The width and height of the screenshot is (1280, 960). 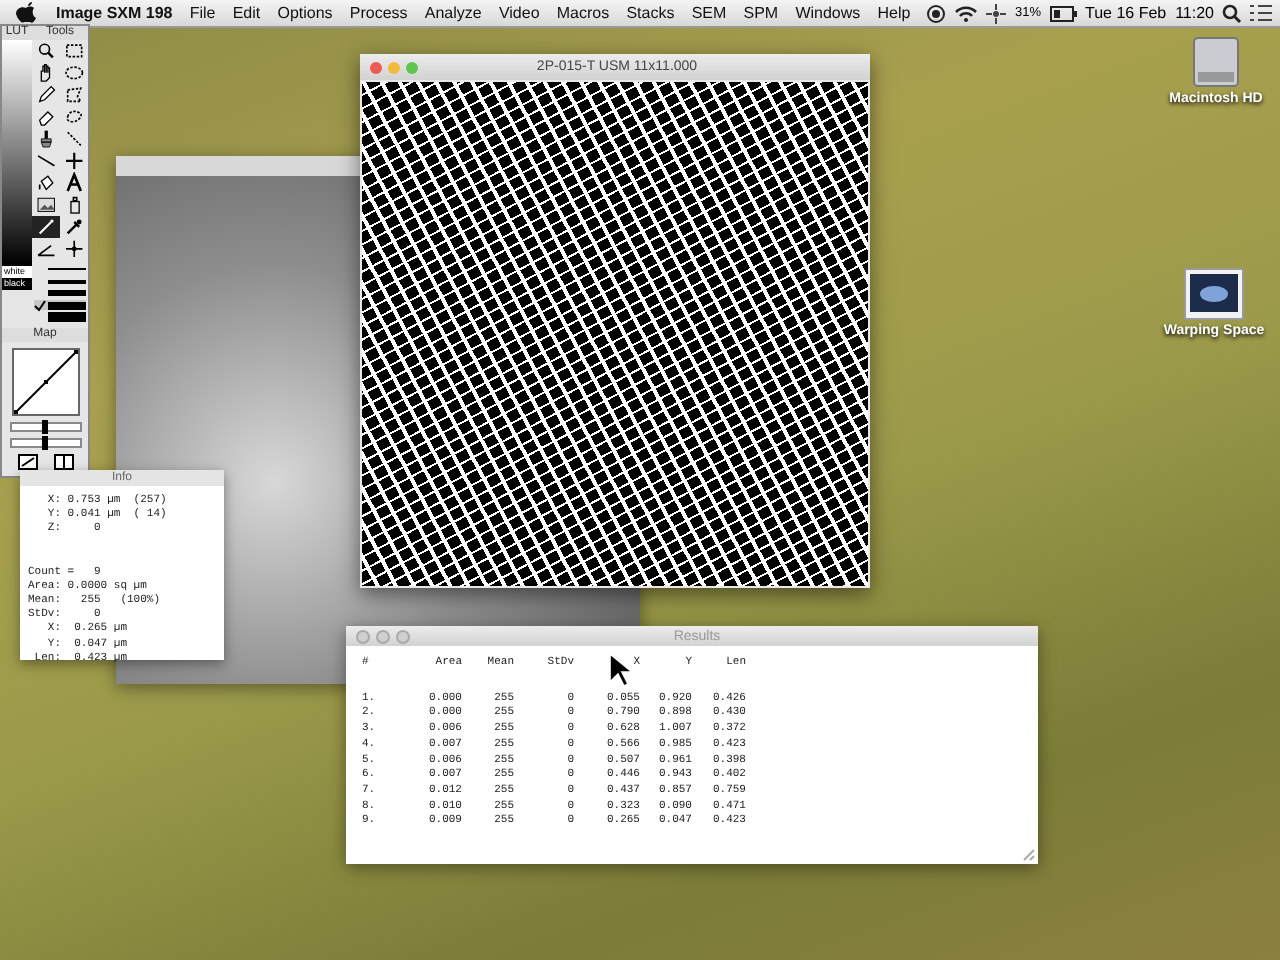 What do you see at coordinates (1063, 13) in the screenshot?
I see `battery-icon` at bounding box center [1063, 13].